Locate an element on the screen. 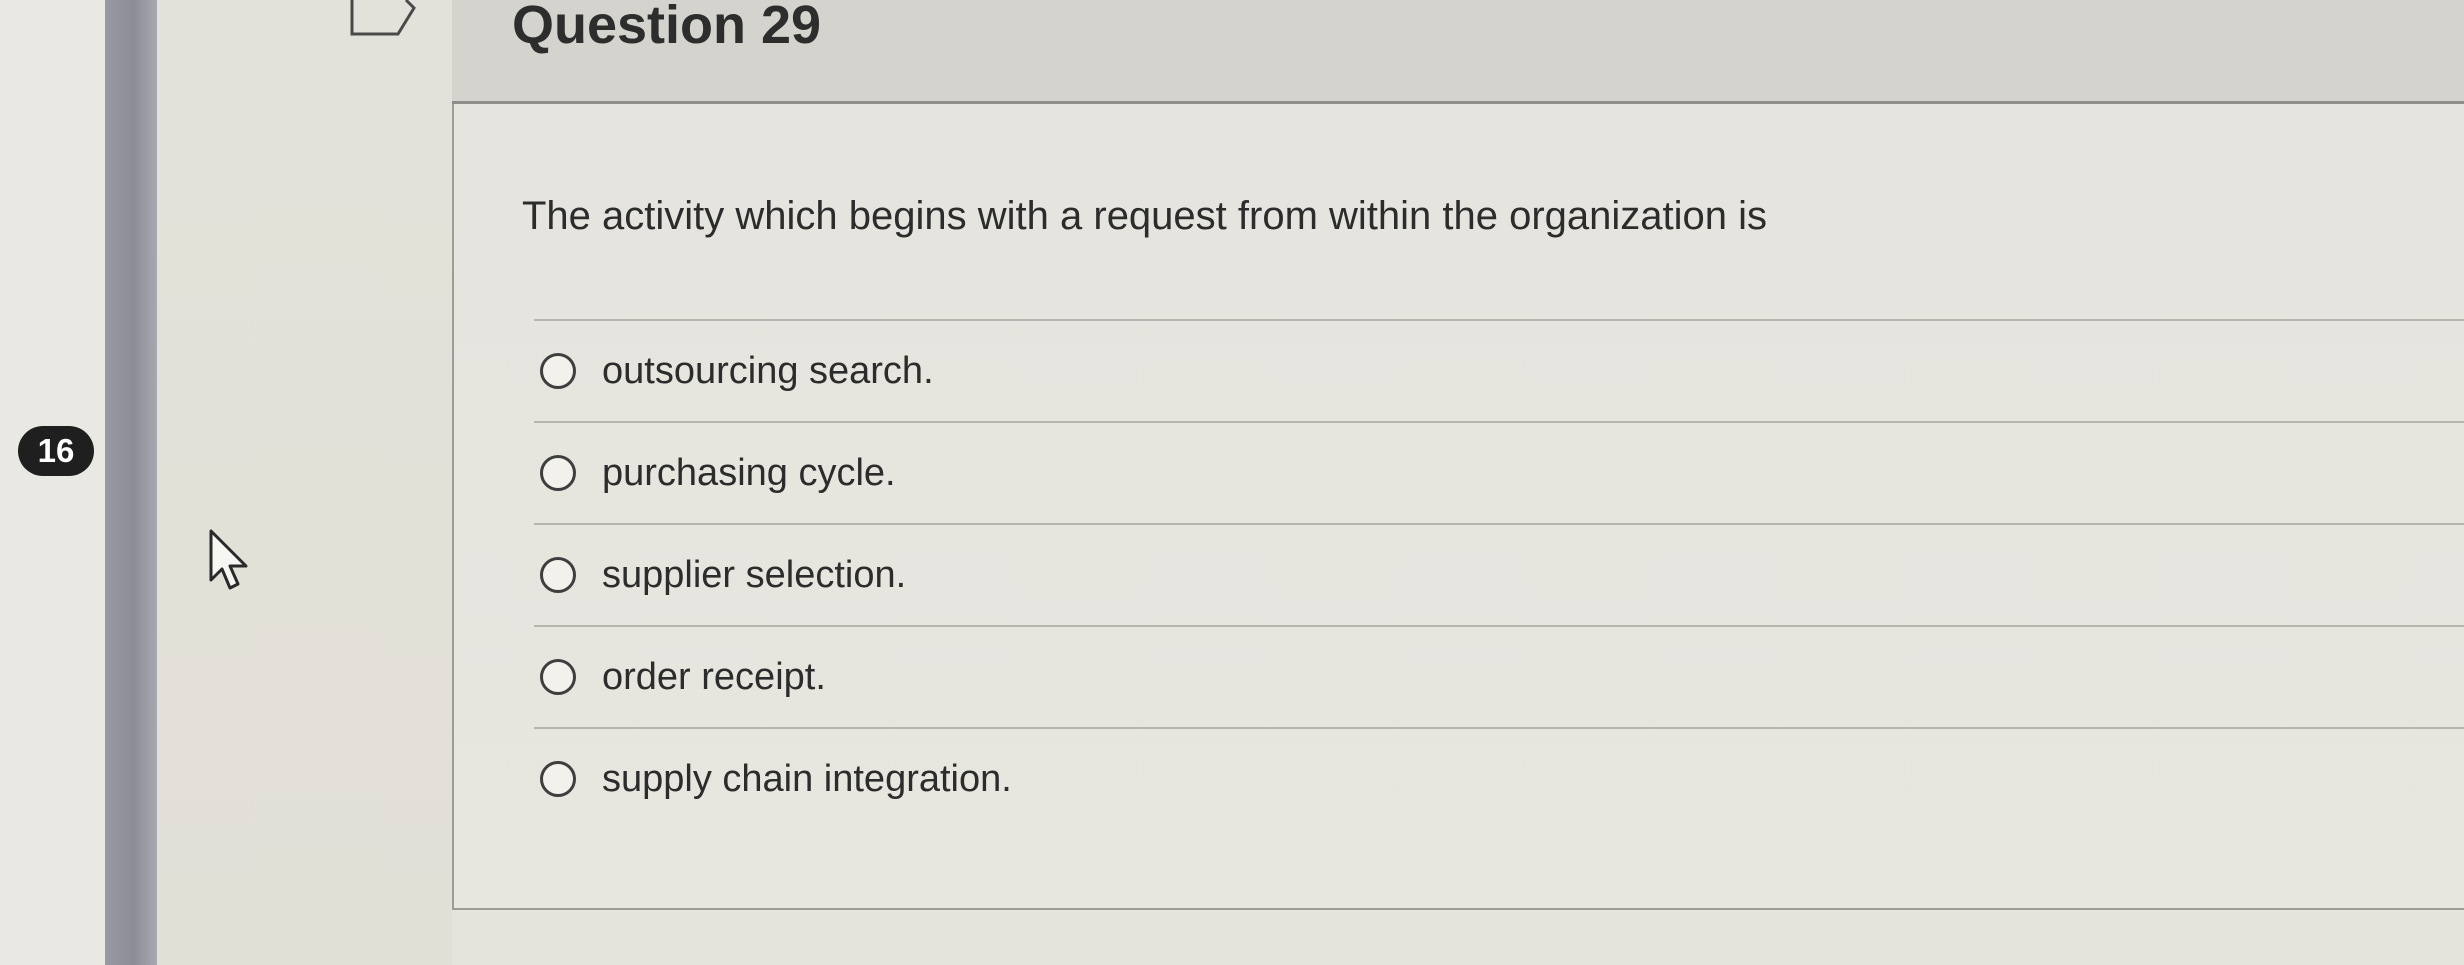 This screenshot has height=965, width=2464. left-rail is located at coordinates (52, 482).